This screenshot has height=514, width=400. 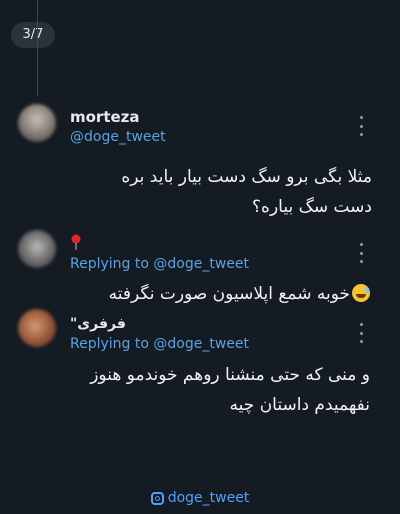 What do you see at coordinates (33, 35) in the screenshot?
I see `gallery-counter: 3/7` at bounding box center [33, 35].